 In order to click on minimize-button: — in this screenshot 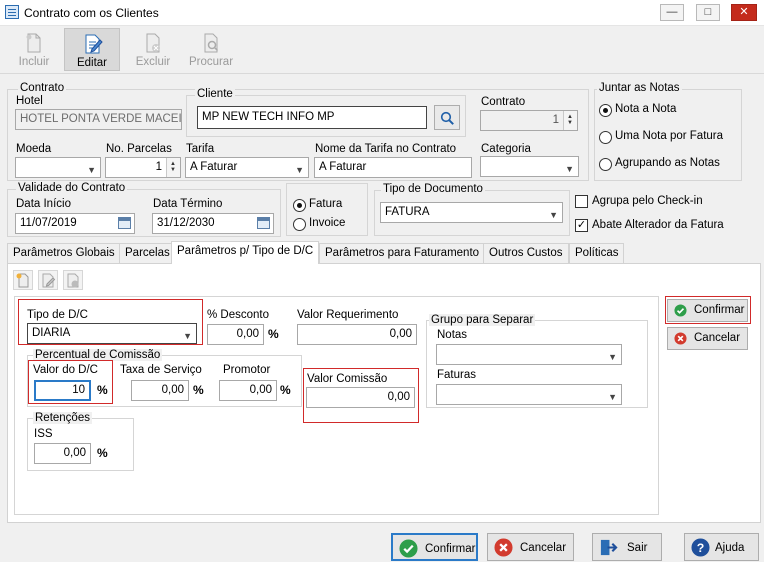, I will do `click(672, 12)`.